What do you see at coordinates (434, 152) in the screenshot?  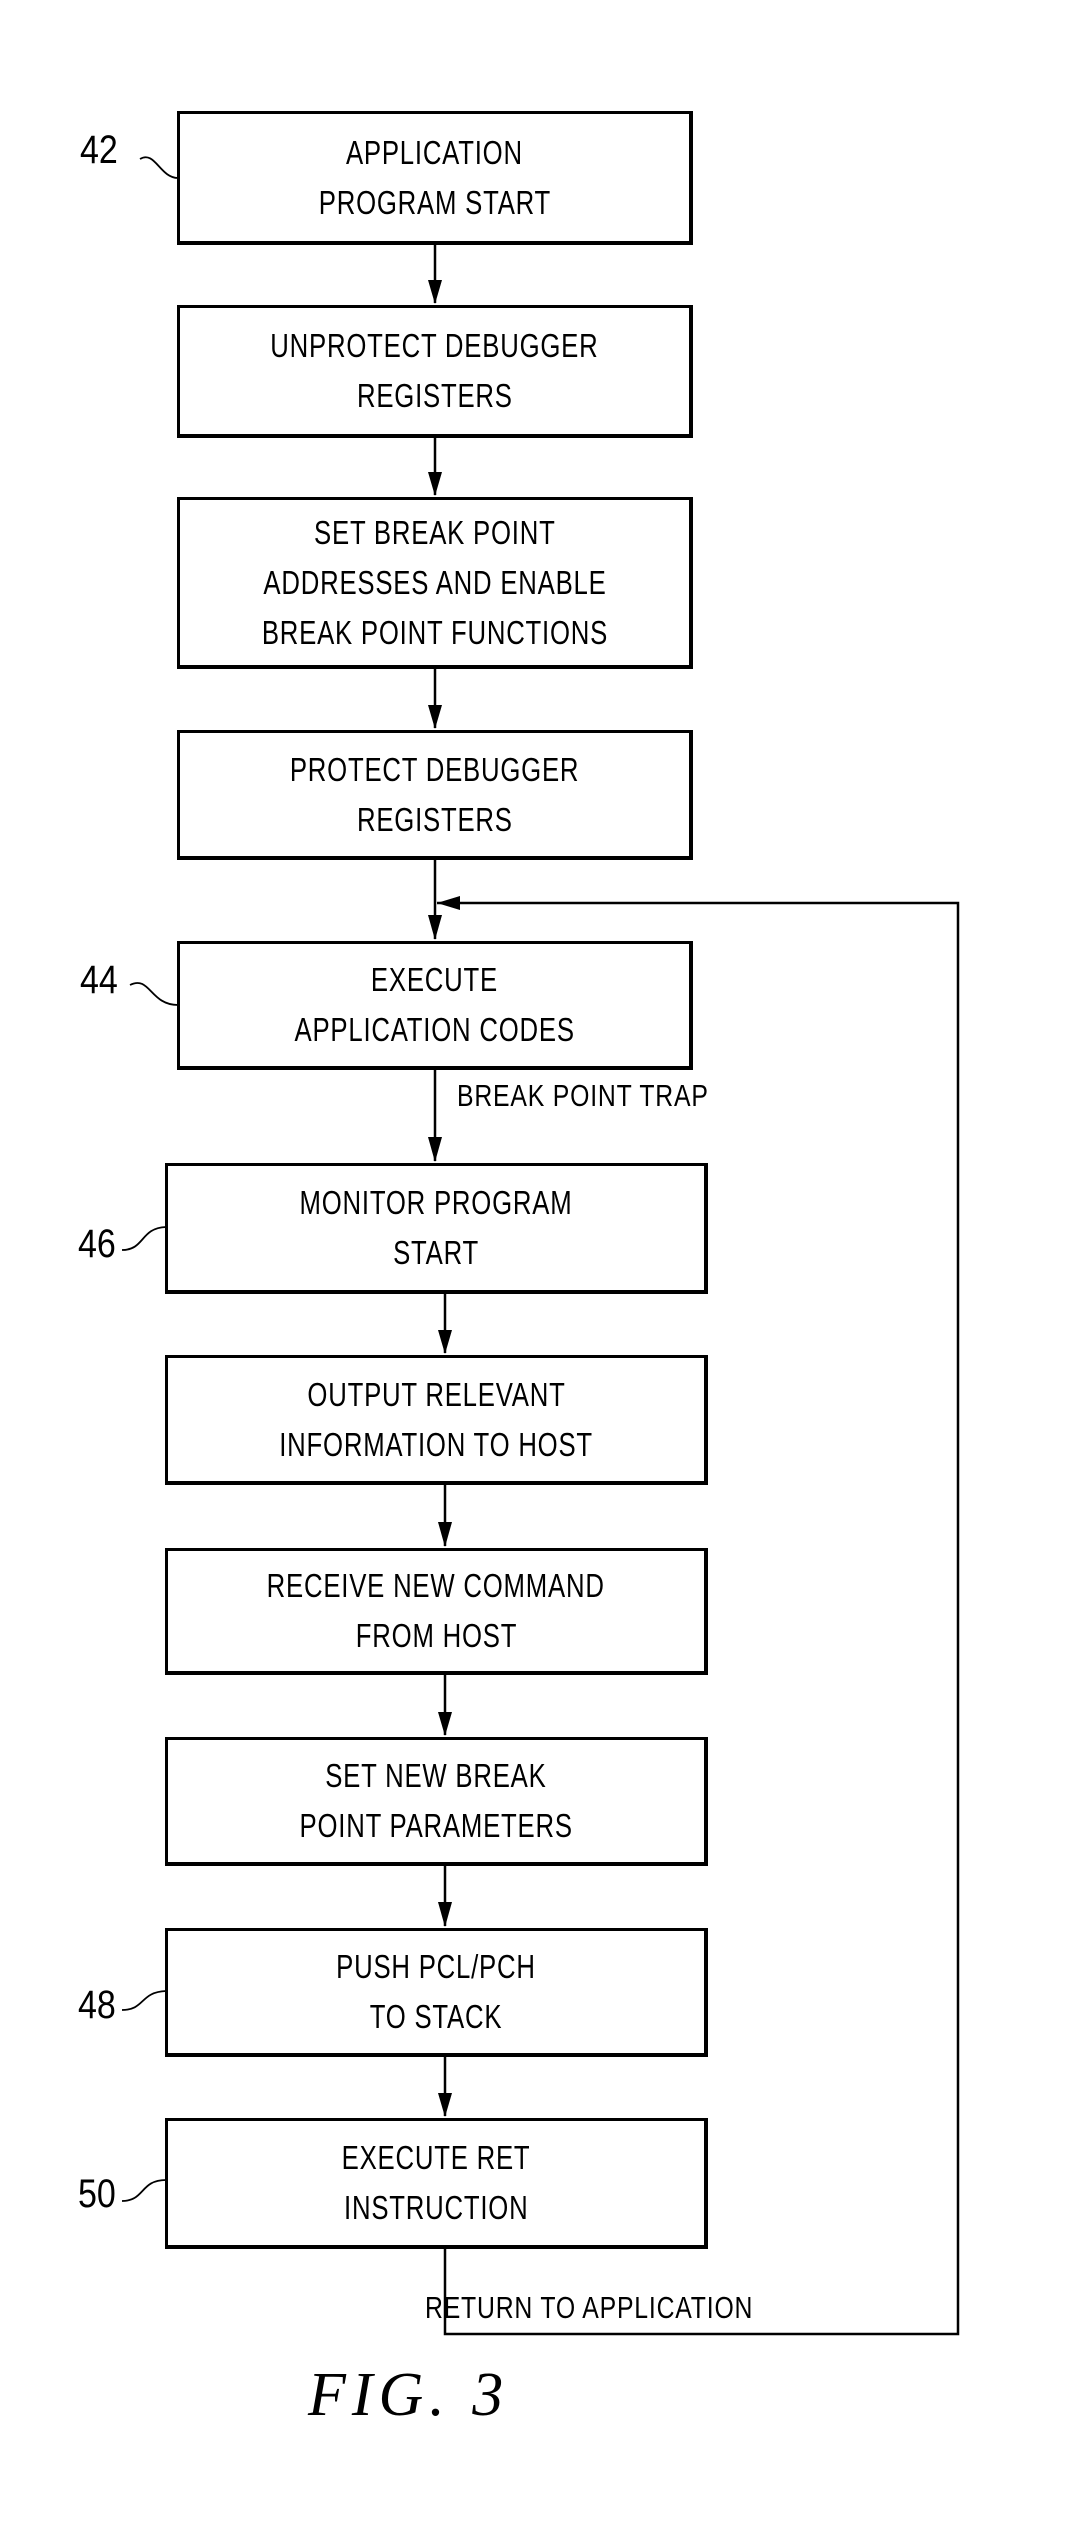 I see `step-text-line: APPLICATION` at bounding box center [434, 152].